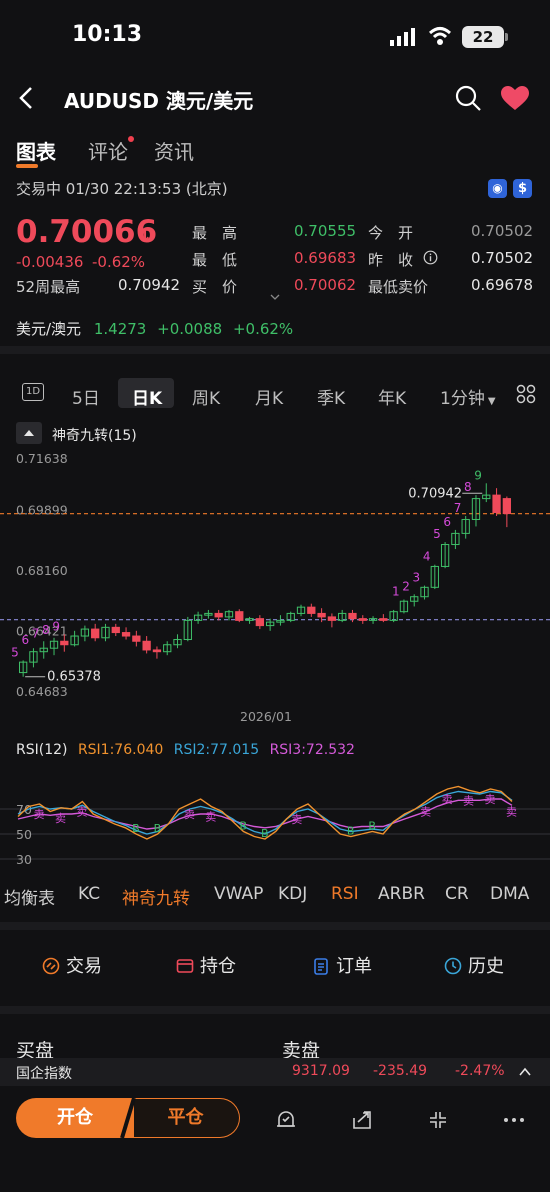 The image size is (550, 1192). Describe the element at coordinates (401, 894) in the screenshot. I see `indicator-tab-arbr: ARBR` at that location.